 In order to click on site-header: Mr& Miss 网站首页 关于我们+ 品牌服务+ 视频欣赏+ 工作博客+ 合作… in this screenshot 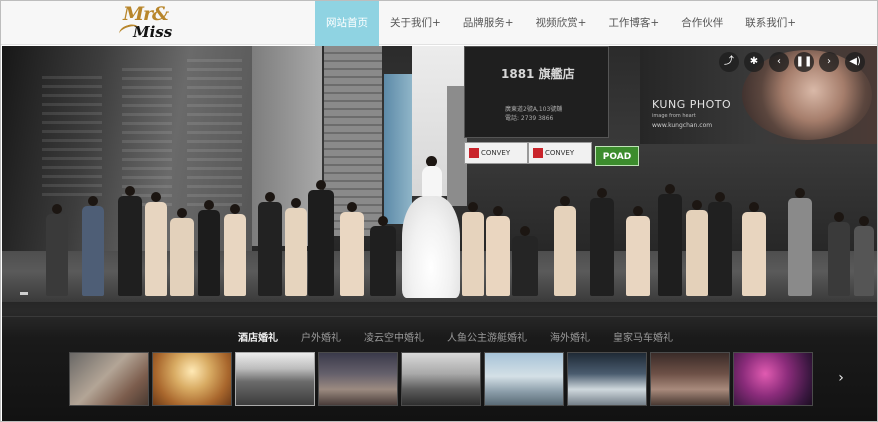, I will do `click(439, 24)`.